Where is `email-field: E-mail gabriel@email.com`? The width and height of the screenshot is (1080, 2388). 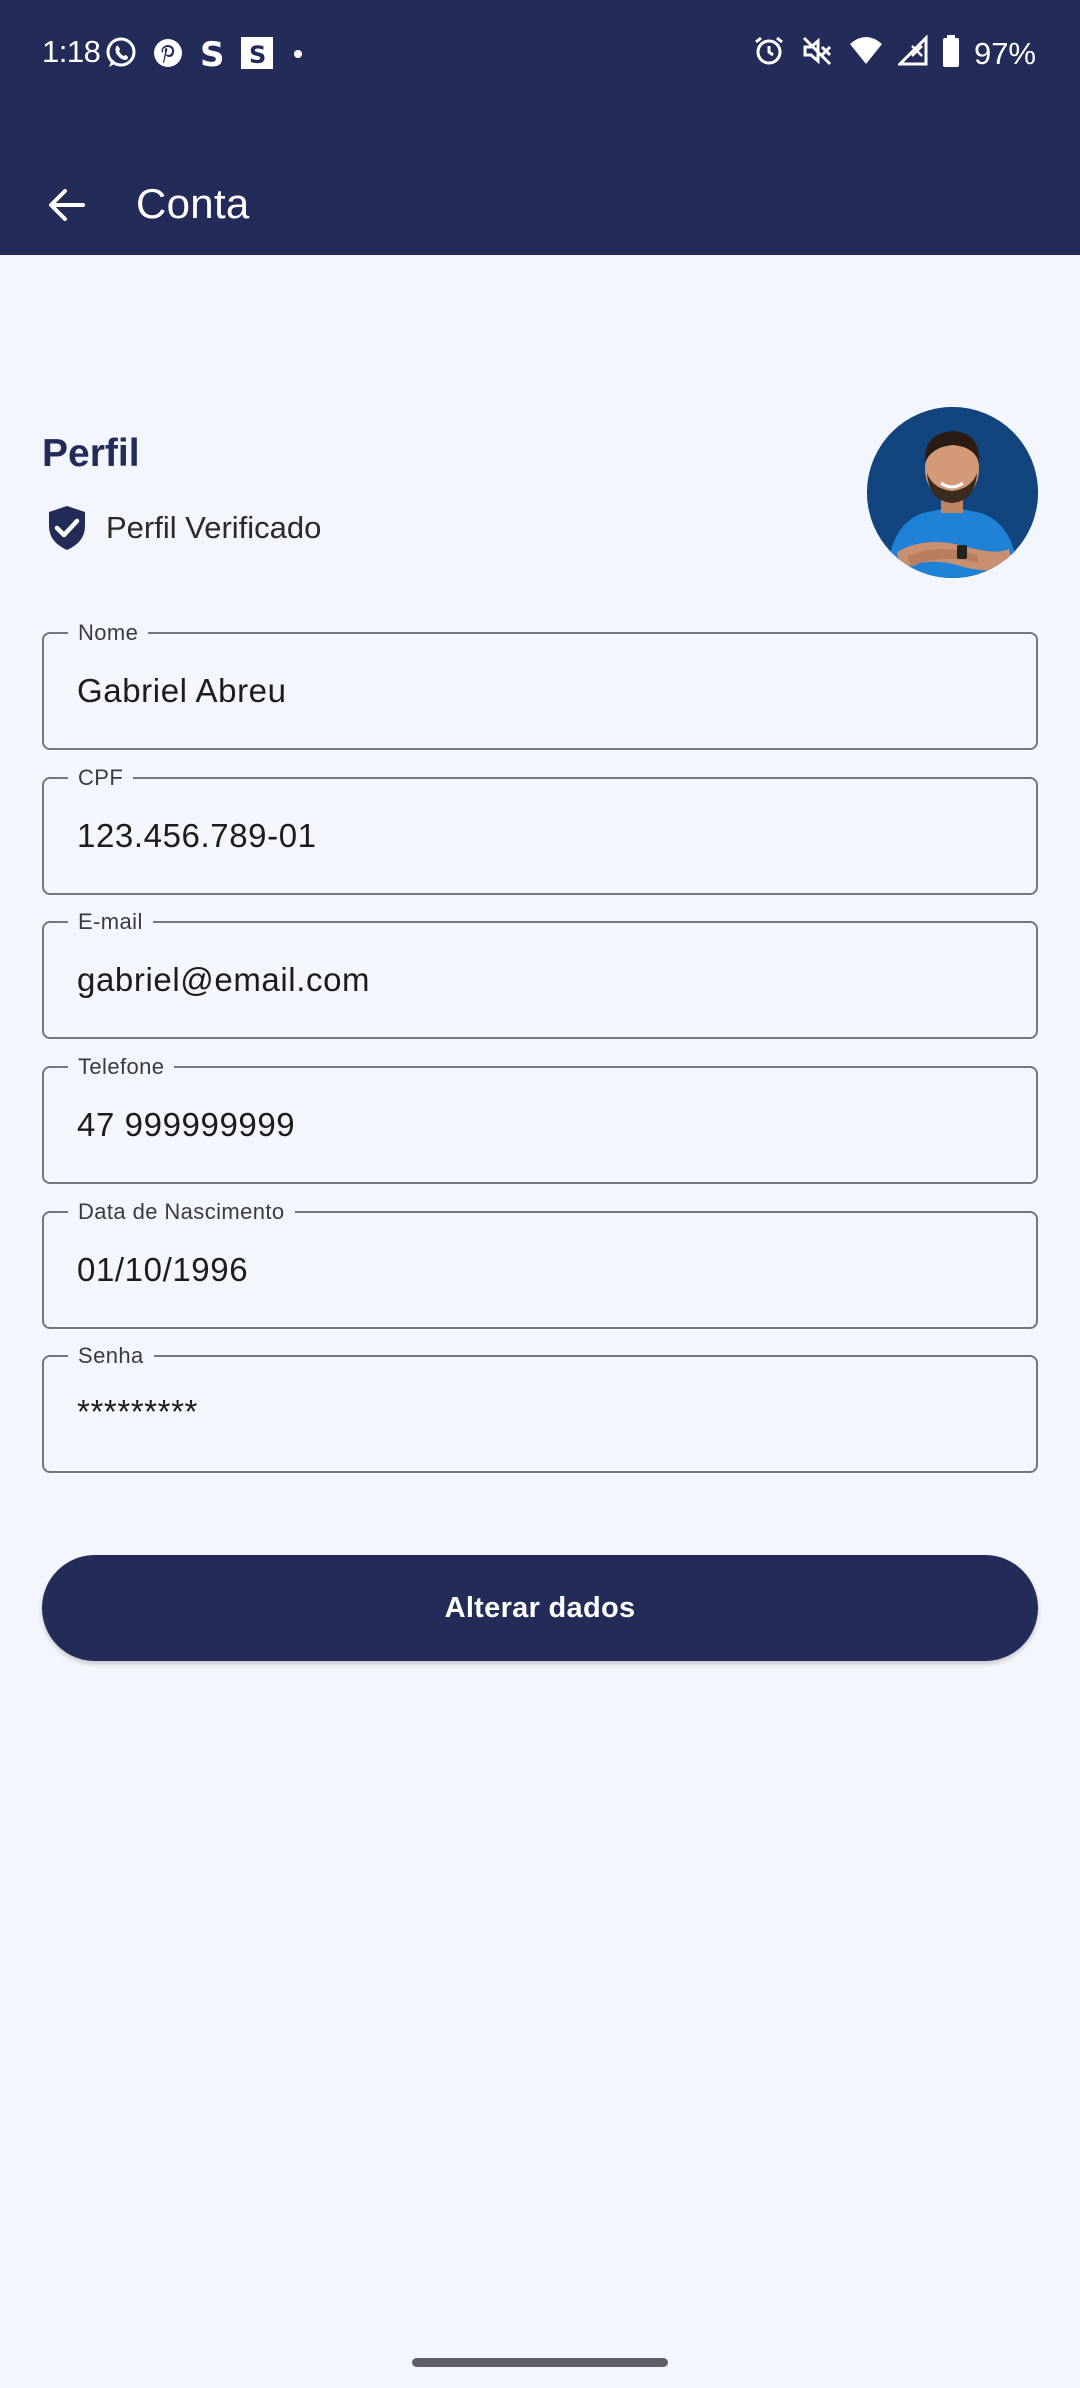
email-field: E-mail gabriel@email.com is located at coordinates (540, 974).